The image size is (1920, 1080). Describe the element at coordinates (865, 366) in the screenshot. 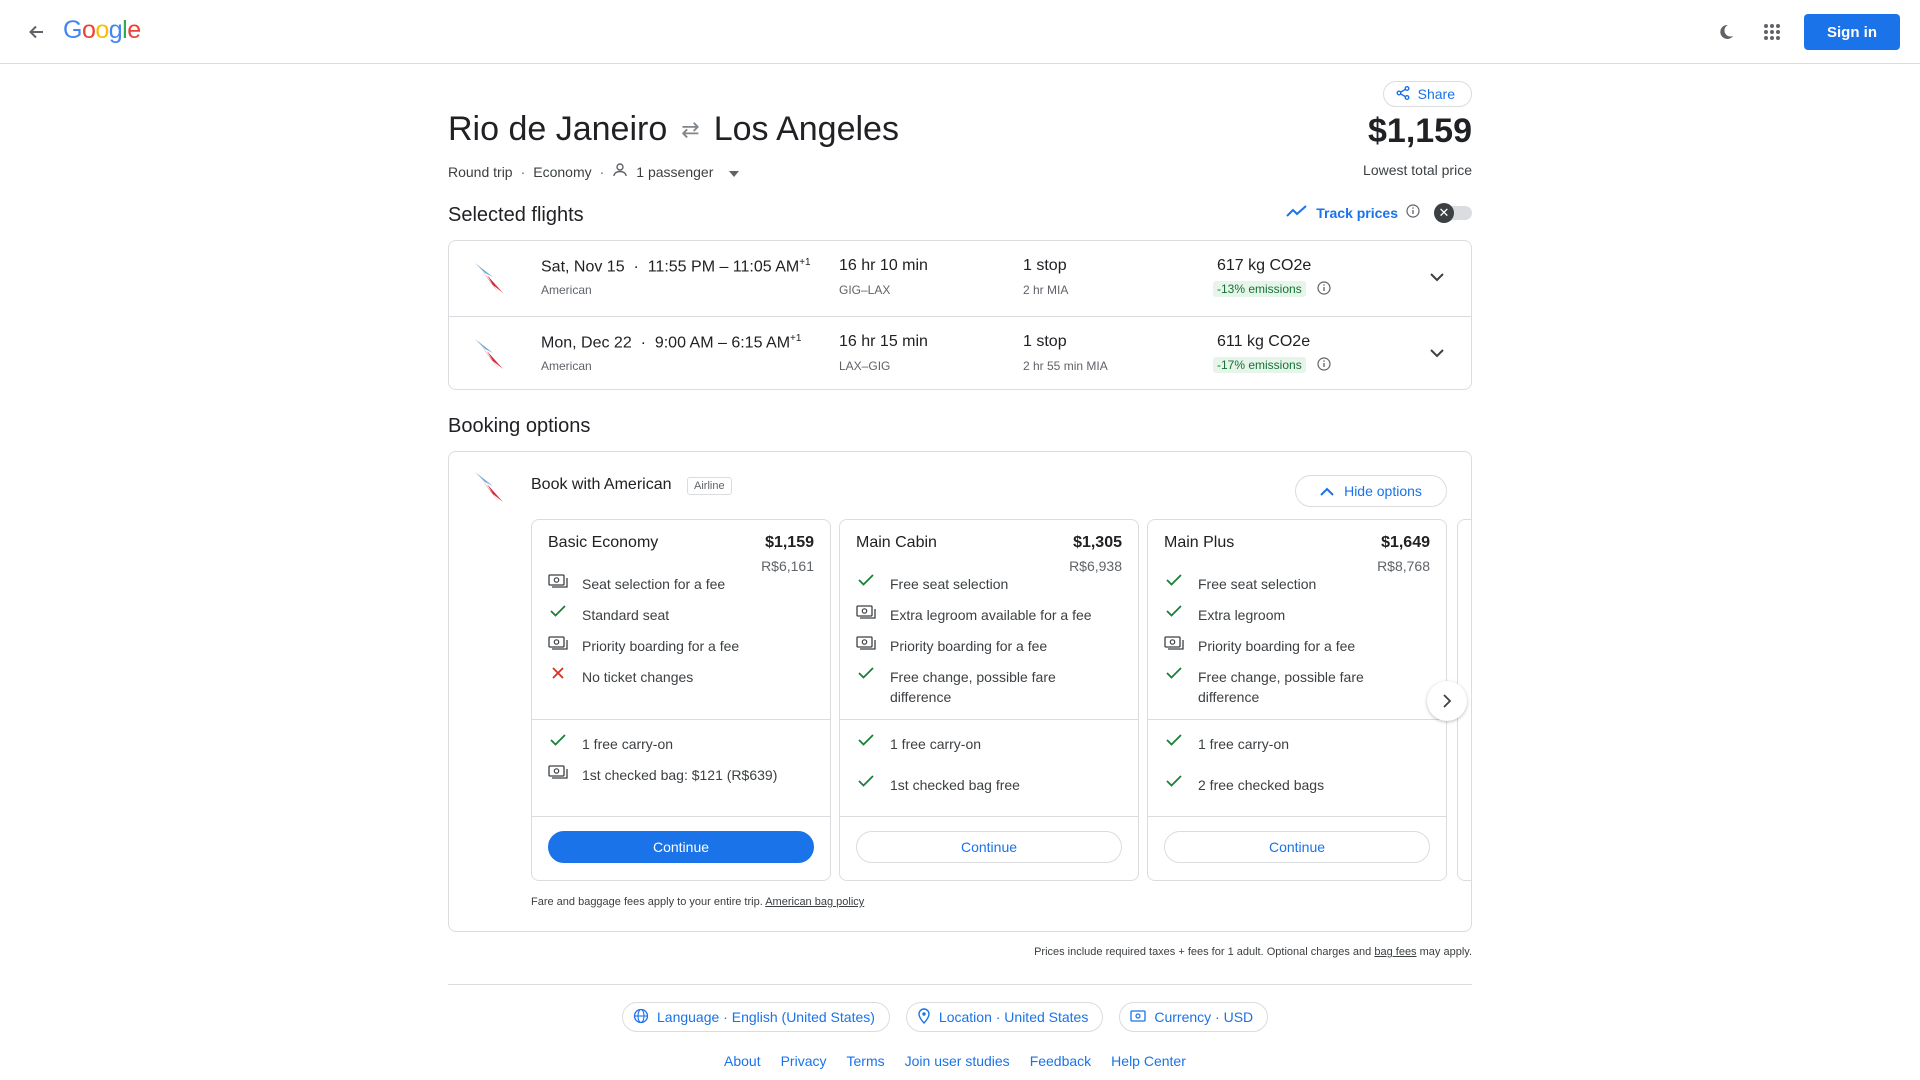

I see `flight-route: LAX–GIG` at that location.